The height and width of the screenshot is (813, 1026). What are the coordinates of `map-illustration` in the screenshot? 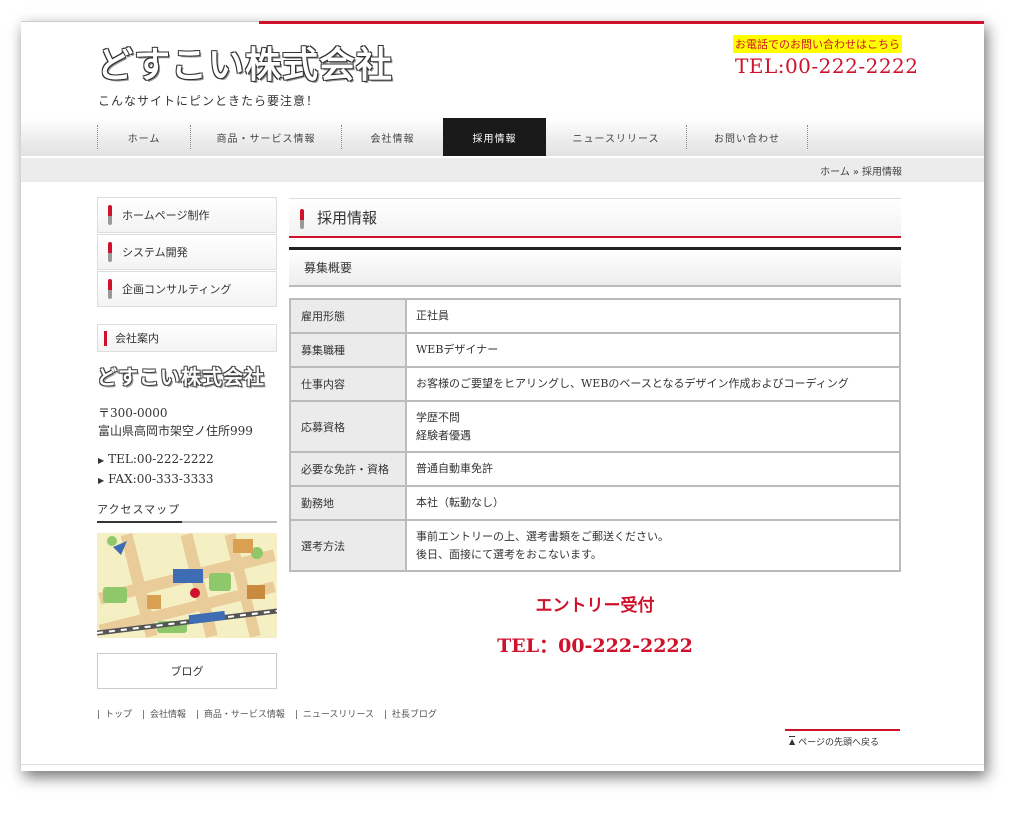 It's located at (187, 585).